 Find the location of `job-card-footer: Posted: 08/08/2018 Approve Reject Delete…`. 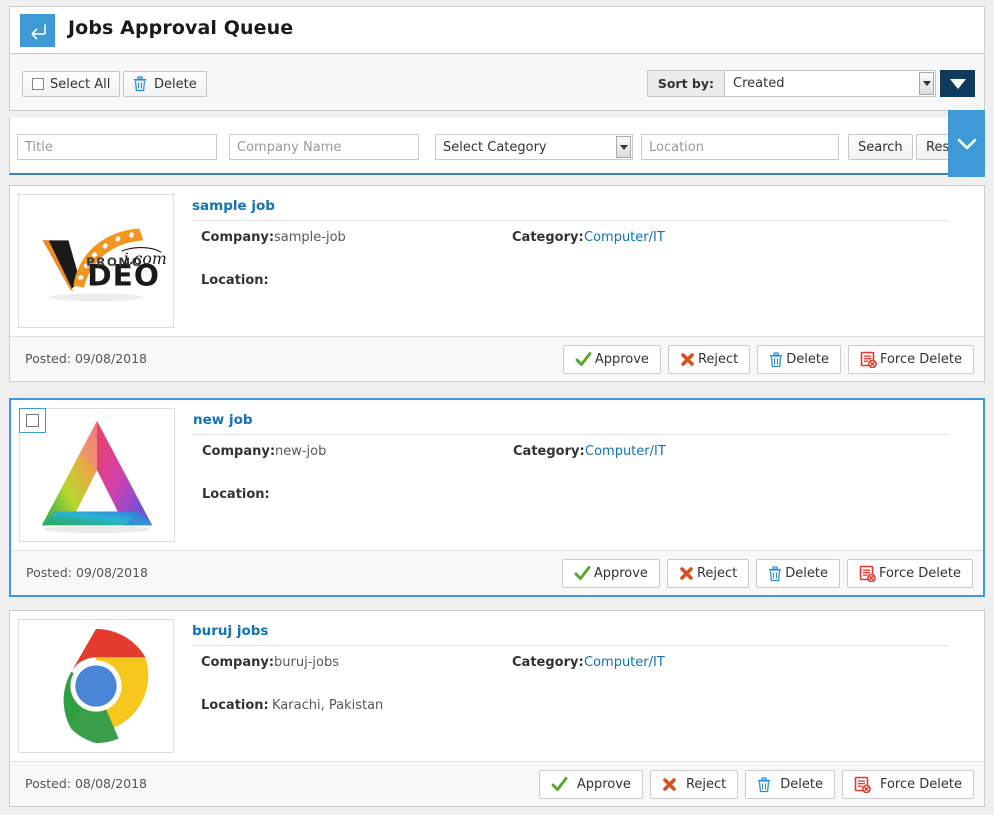

job-card-footer: Posted: 08/08/2018 Approve Reject Delete… is located at coordinates (497, 783).